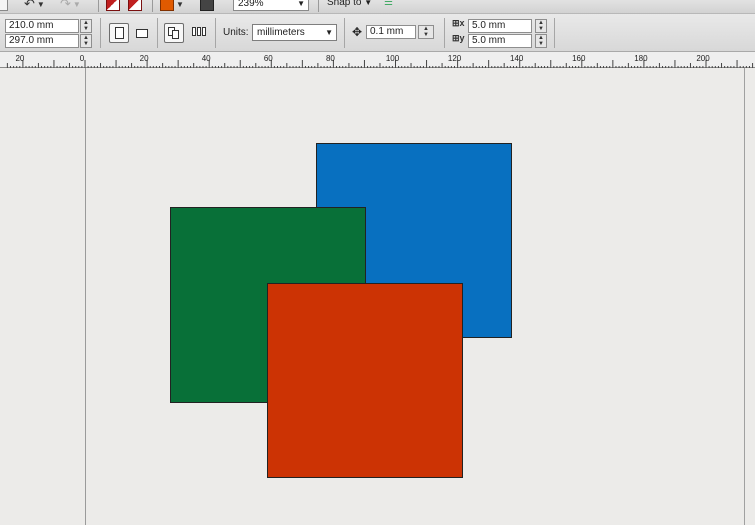  What do you see at coordinates (42, 41) in the screenshot?
I see `page-height-field: 297.0 mm` at bounding box center [42, 41].